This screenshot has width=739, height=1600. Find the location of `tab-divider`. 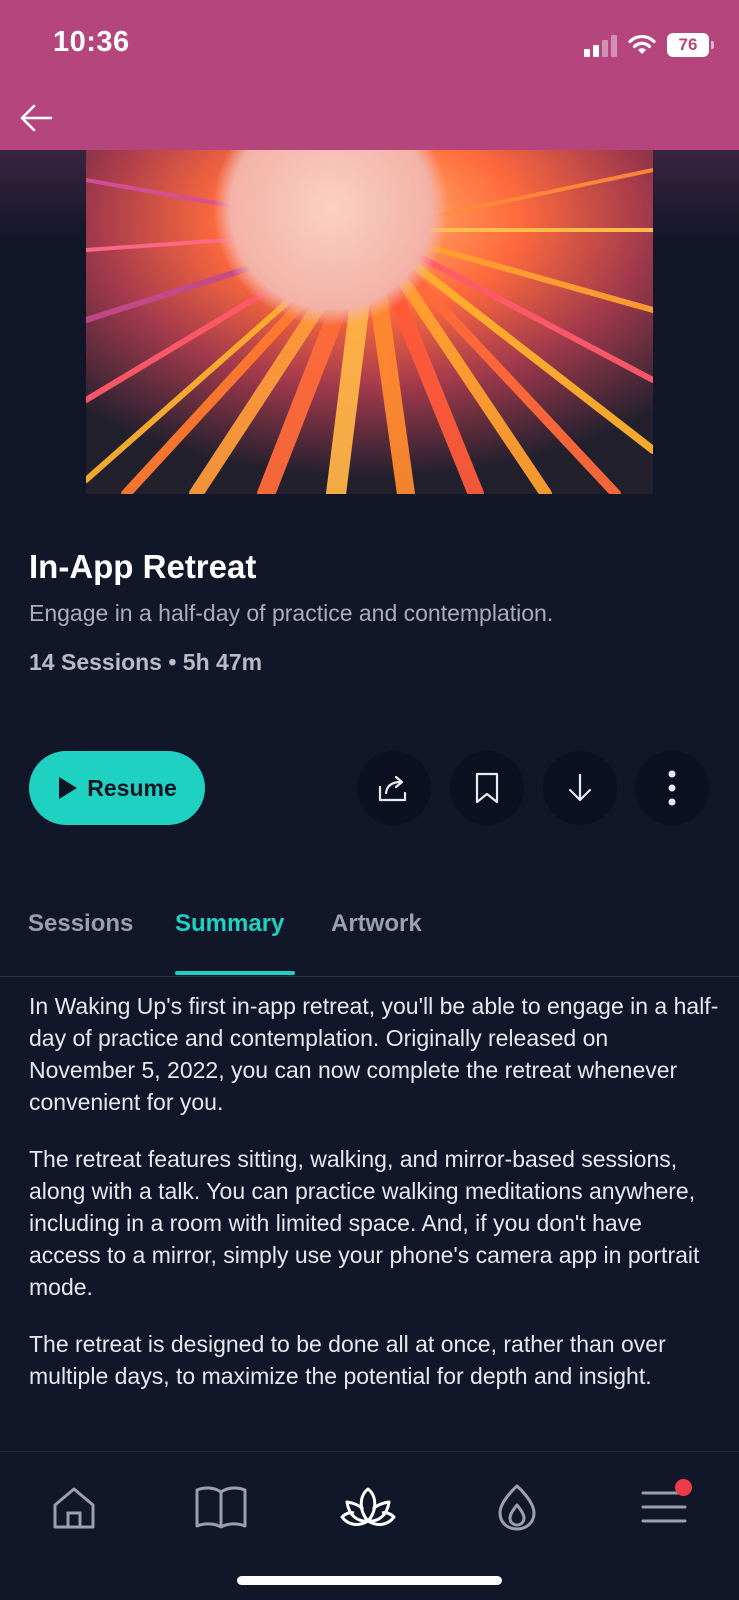

tab-divider is located at coordinates (369, 976).